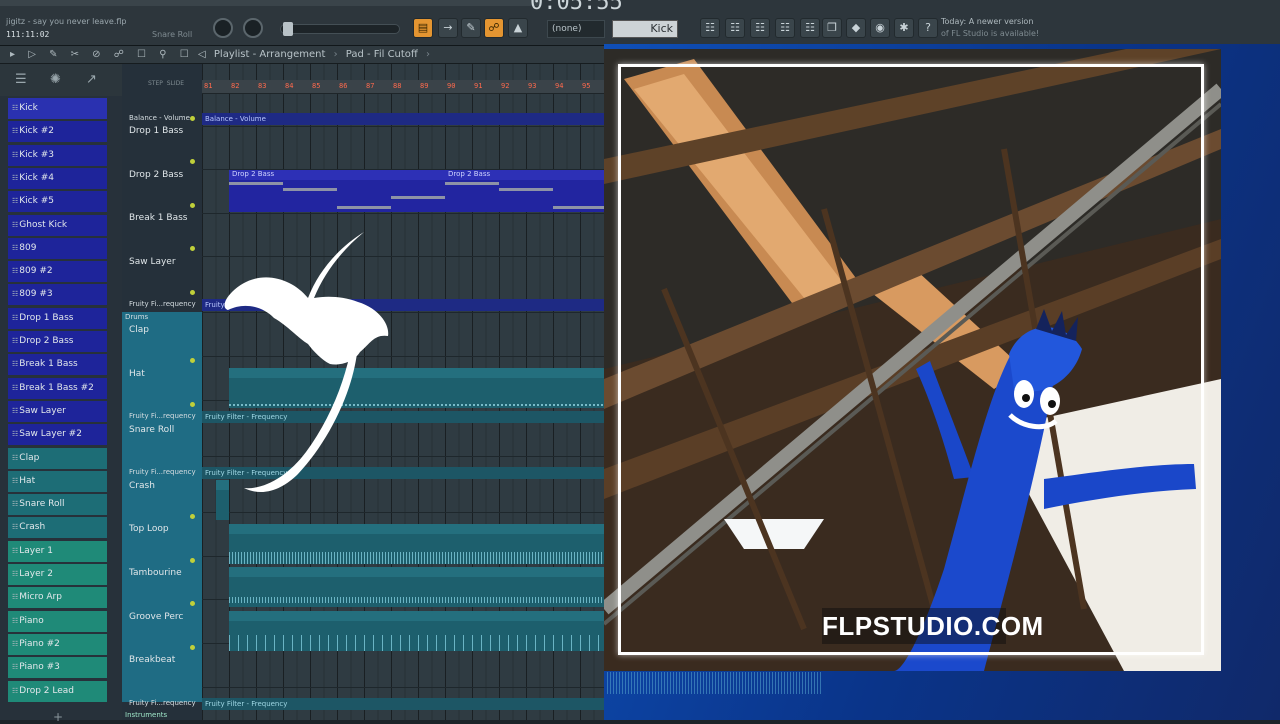 The image size is (1280, 724). What do you see at coordinates (57, 318) in the screenshot?
I see `channel-item: Drop 1 Bass` at bounding box center [57, 318].